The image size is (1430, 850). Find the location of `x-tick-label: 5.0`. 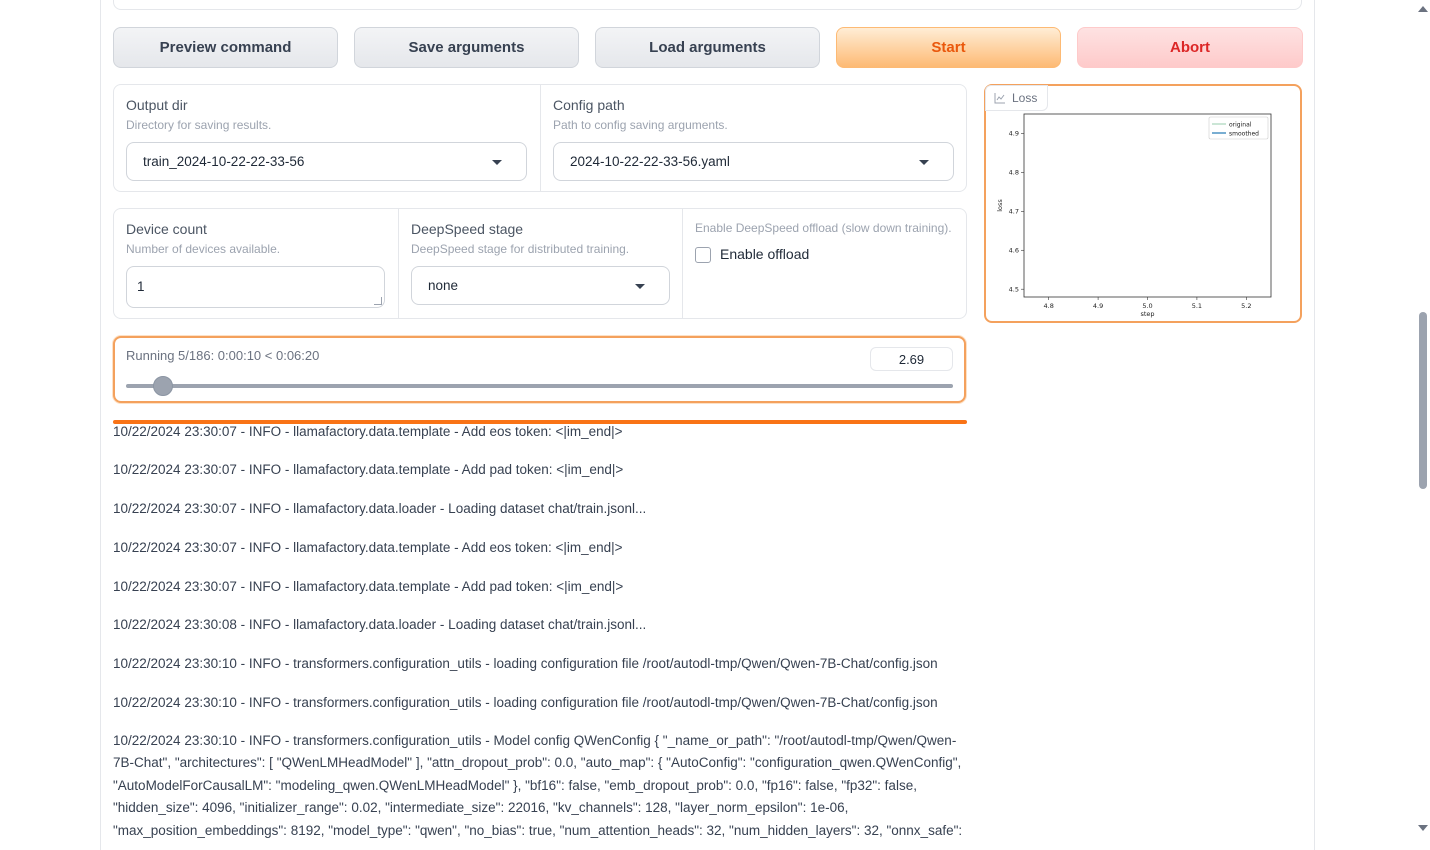

x-tick-label: 5.0 is located at coordinates (1147, 306).